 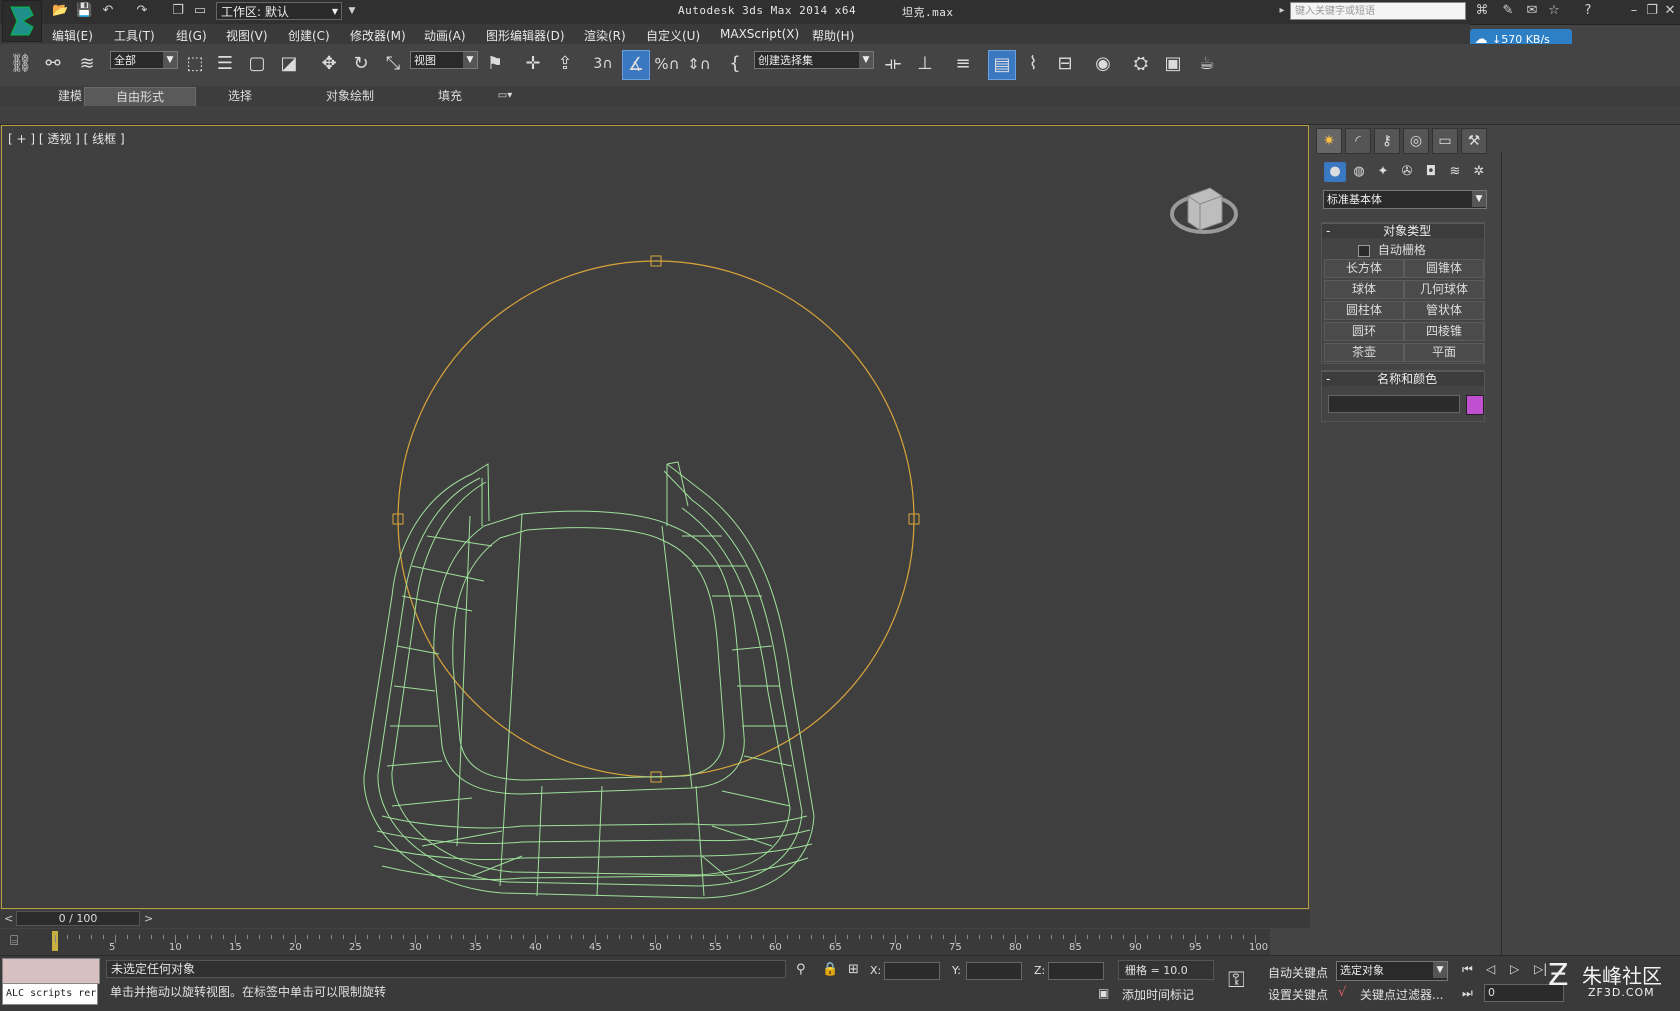 What do you see at coordinates (1065, 64) in the screenshot?
I see `schematic-view-icon: ⊟` at bounding box center [1065, 64].